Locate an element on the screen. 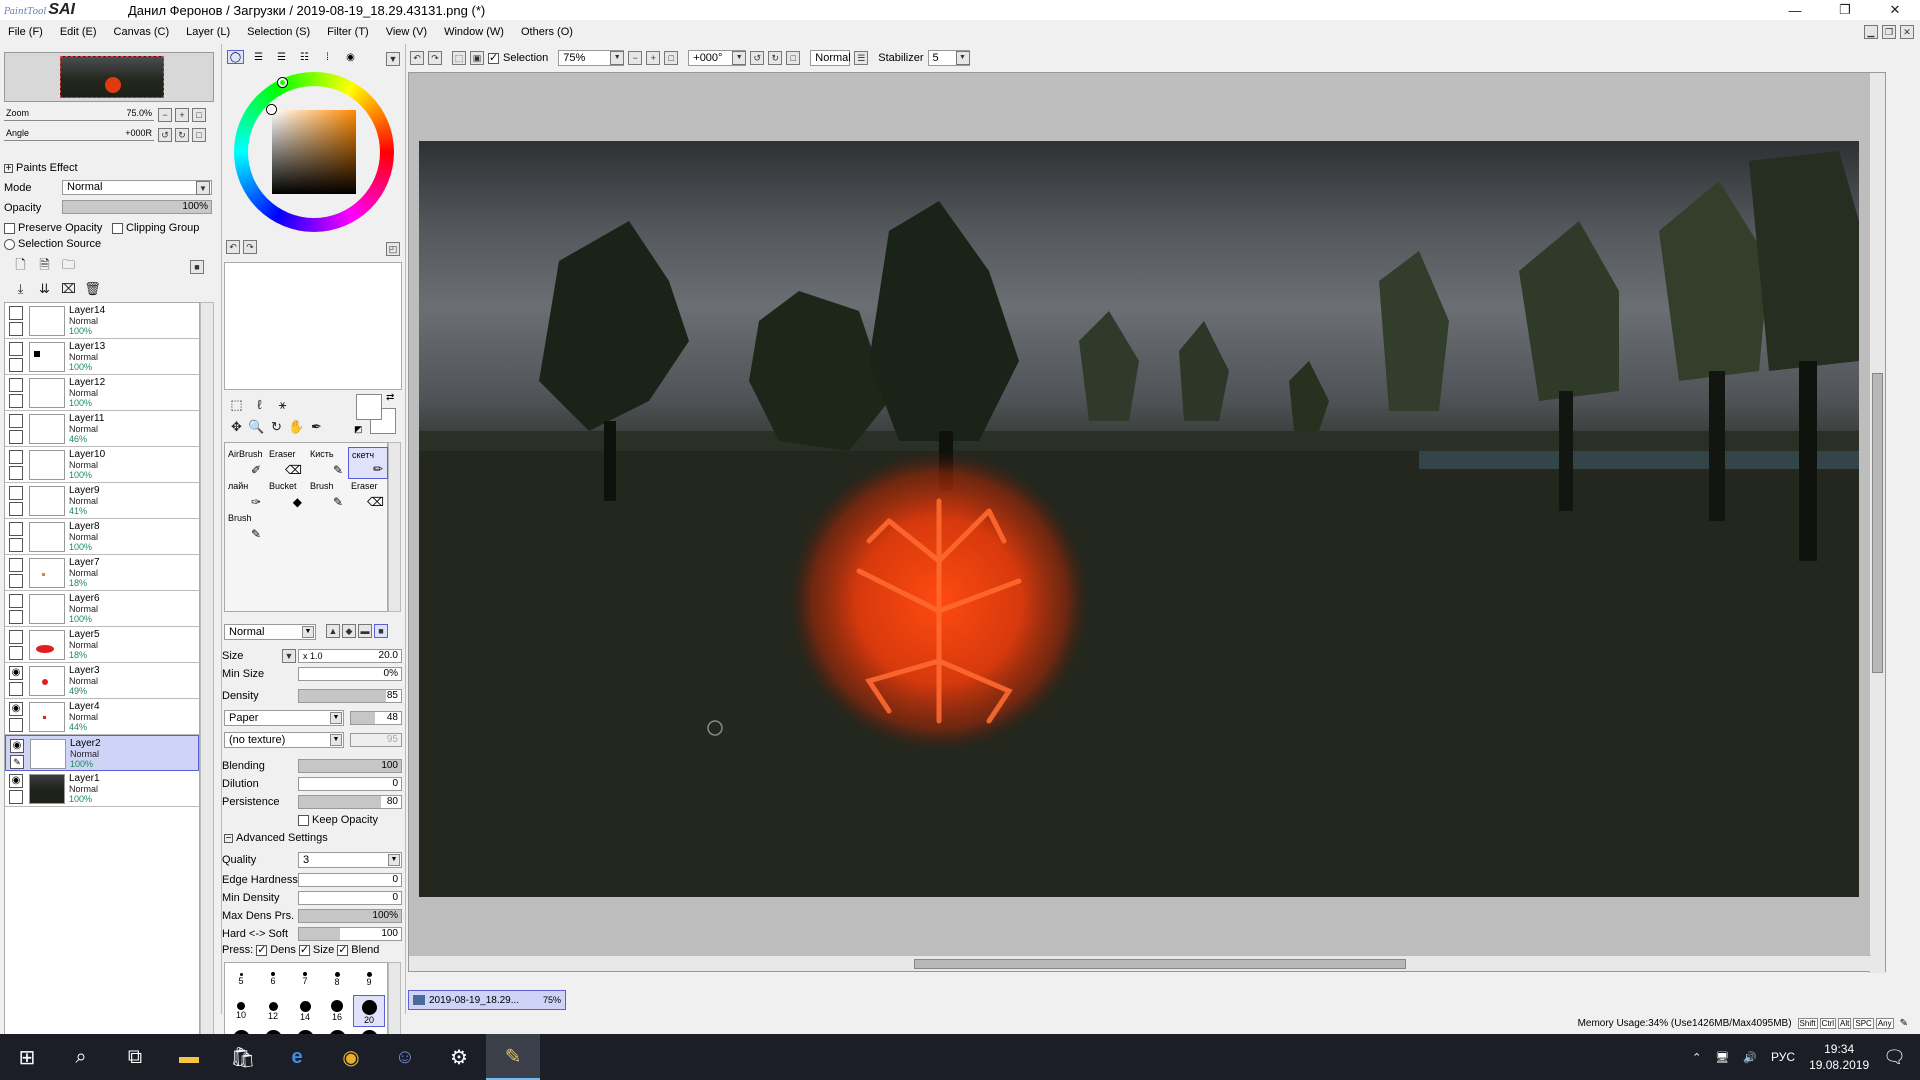  brush-tool-item: лайн ✑ is located at coordinates (245, 495).